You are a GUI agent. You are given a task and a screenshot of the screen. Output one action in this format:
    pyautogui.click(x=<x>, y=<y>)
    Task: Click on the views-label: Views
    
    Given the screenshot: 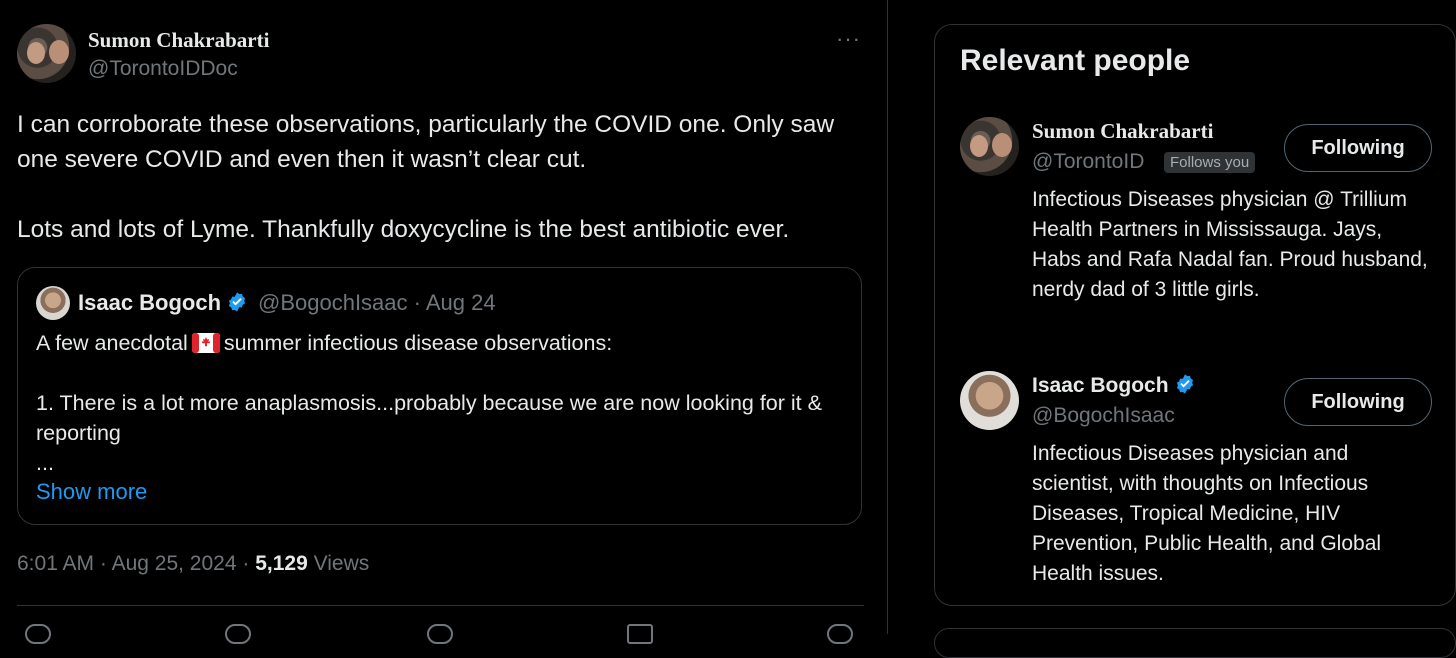 What is the action you would take?
    pyautogui.click(x=341, y=563)
    